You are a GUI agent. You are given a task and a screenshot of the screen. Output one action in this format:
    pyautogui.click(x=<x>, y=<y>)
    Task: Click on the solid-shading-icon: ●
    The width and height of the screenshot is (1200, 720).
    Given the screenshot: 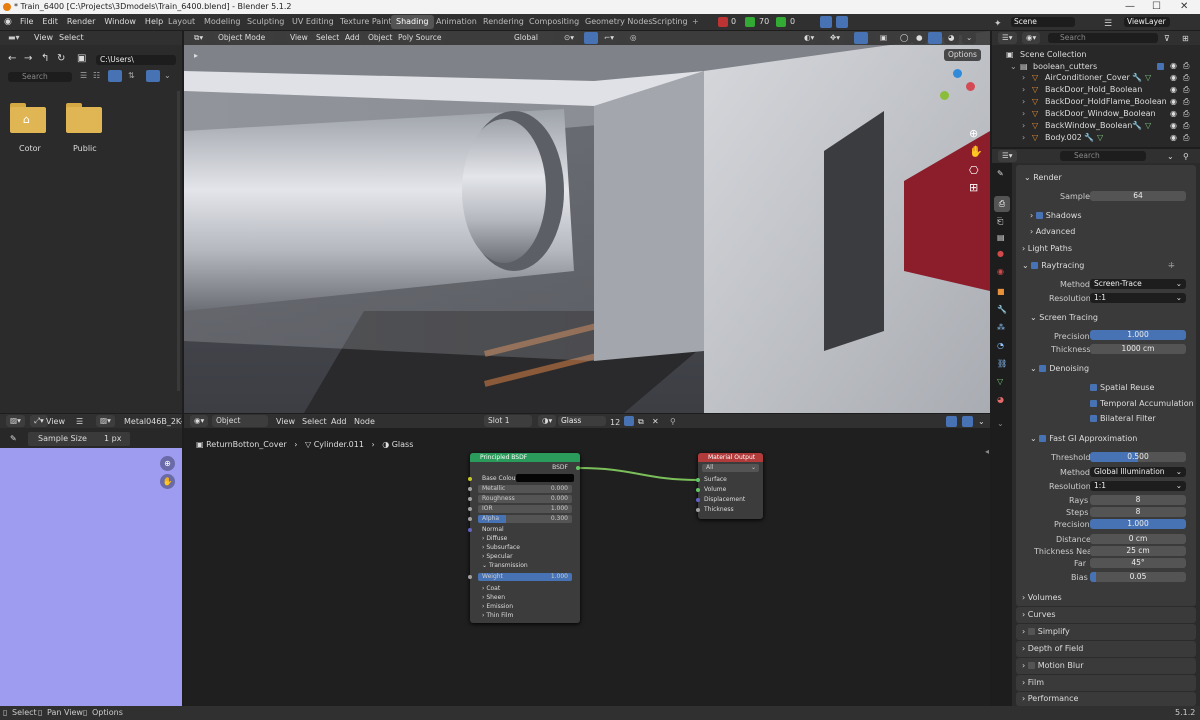 What is the action you would take?
    pyautogui.click(x=919, y=38)
    